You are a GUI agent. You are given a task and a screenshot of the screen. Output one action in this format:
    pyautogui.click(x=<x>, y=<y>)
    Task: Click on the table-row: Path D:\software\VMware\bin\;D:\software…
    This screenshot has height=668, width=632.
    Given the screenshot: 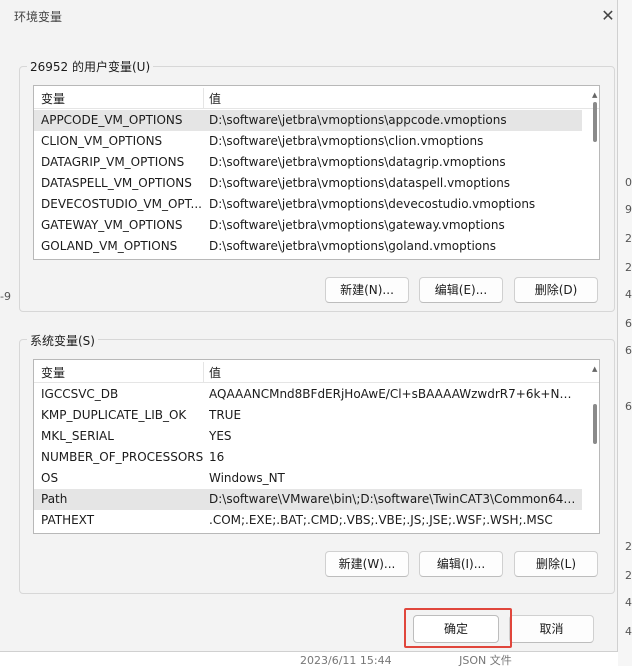 What is the action you would take?
    pyautogui.click(x=308, y=499)
    